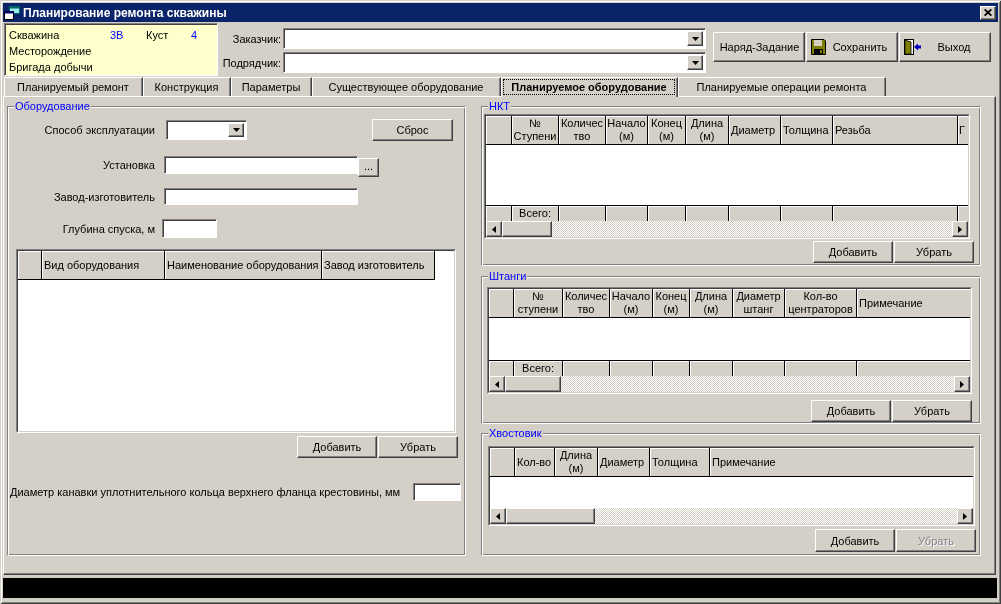  What do you see at coordinates (945, 47) in the screenshot?
I see `toolbar-button: Выход` at bounding box center [945, 47].